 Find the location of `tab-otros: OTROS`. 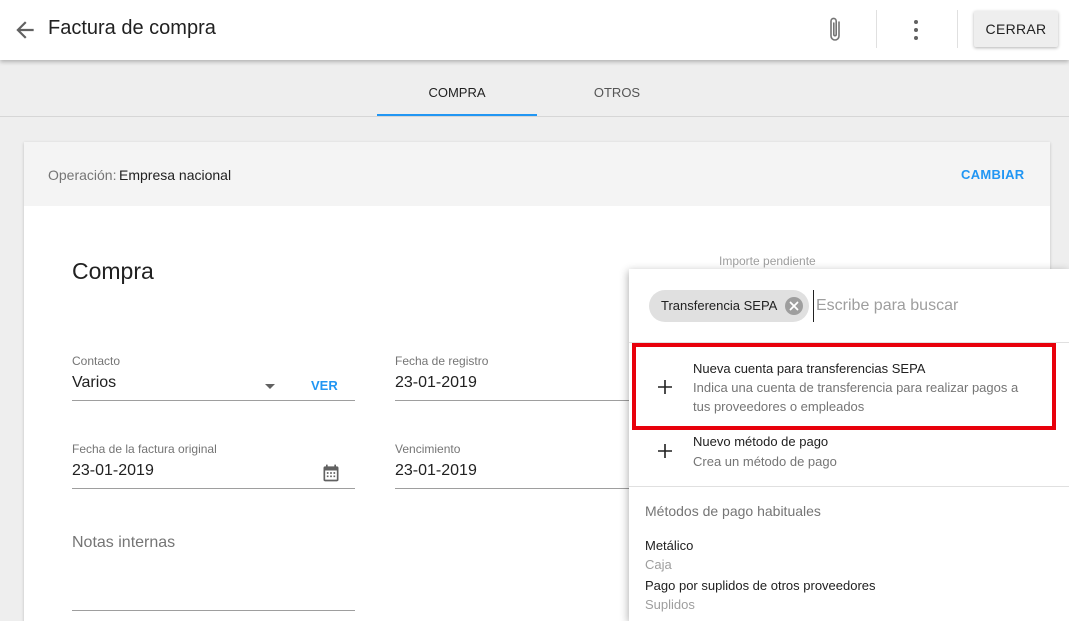

tab-otros: OTROS is located at coordinates (617, 88).